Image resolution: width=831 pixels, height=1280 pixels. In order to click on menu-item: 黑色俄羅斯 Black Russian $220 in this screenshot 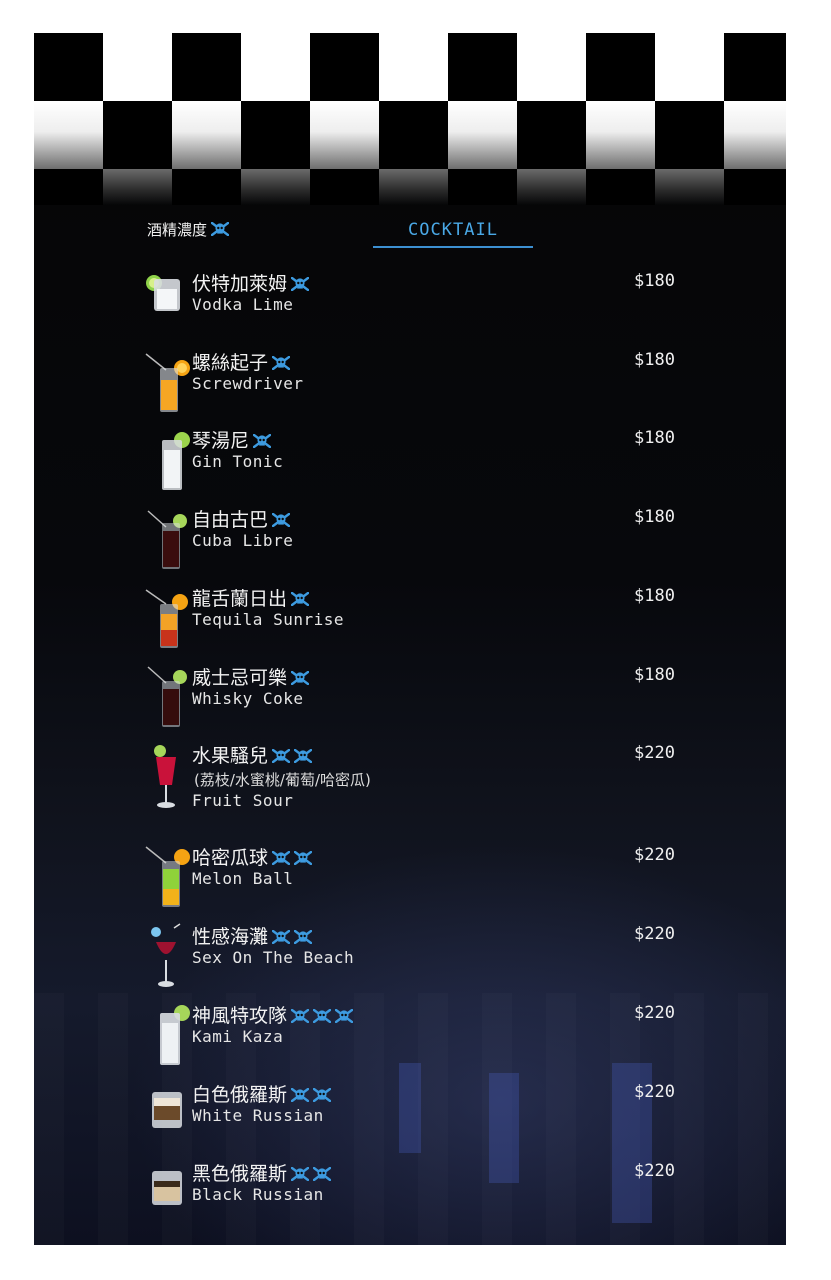, I will do `click(434, 1197)`.